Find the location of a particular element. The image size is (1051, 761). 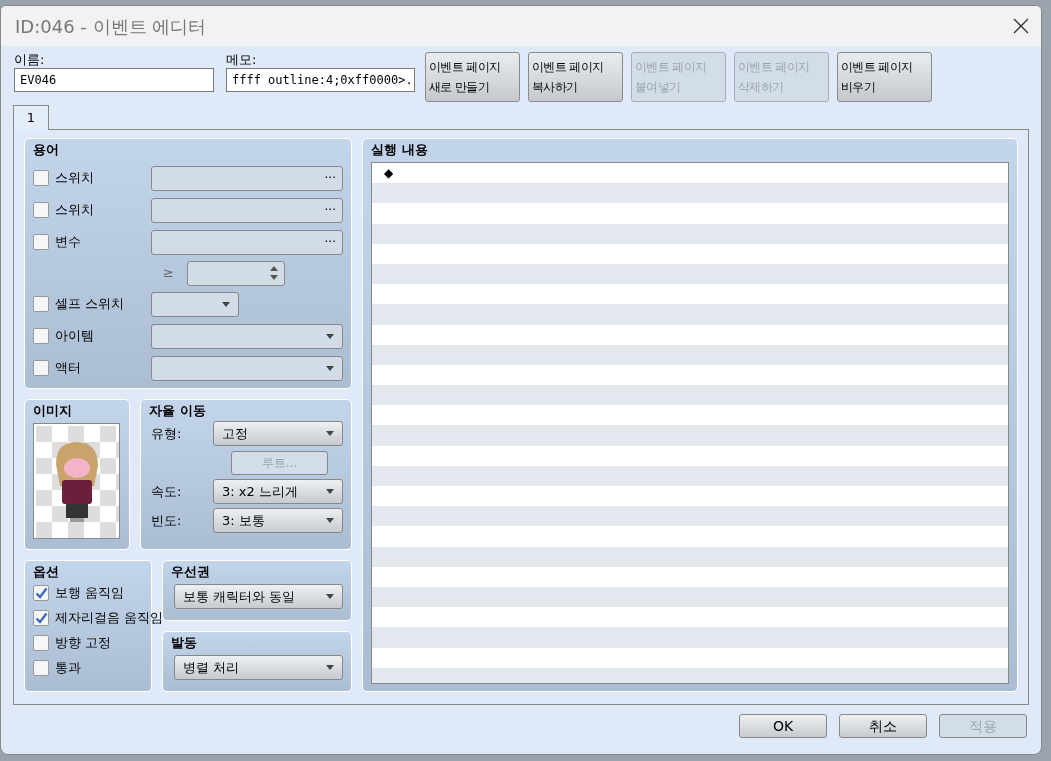

panel-title: 자율 이동 is located at coordinates (178, 411).